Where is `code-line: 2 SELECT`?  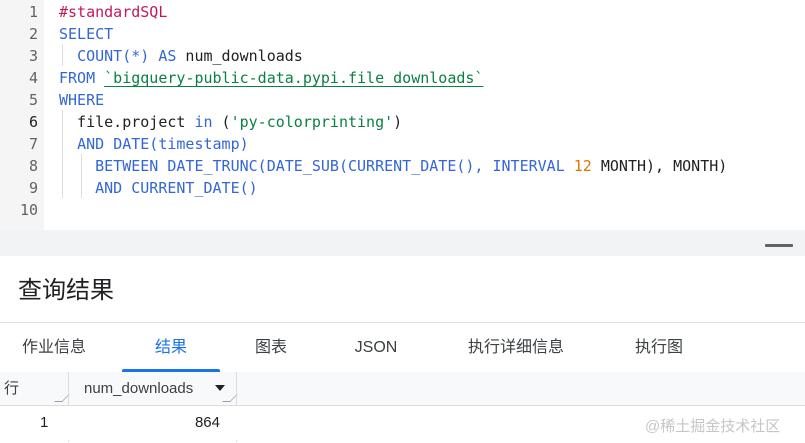 code-line: 2 SELECT is located at coordinates (402, 34).